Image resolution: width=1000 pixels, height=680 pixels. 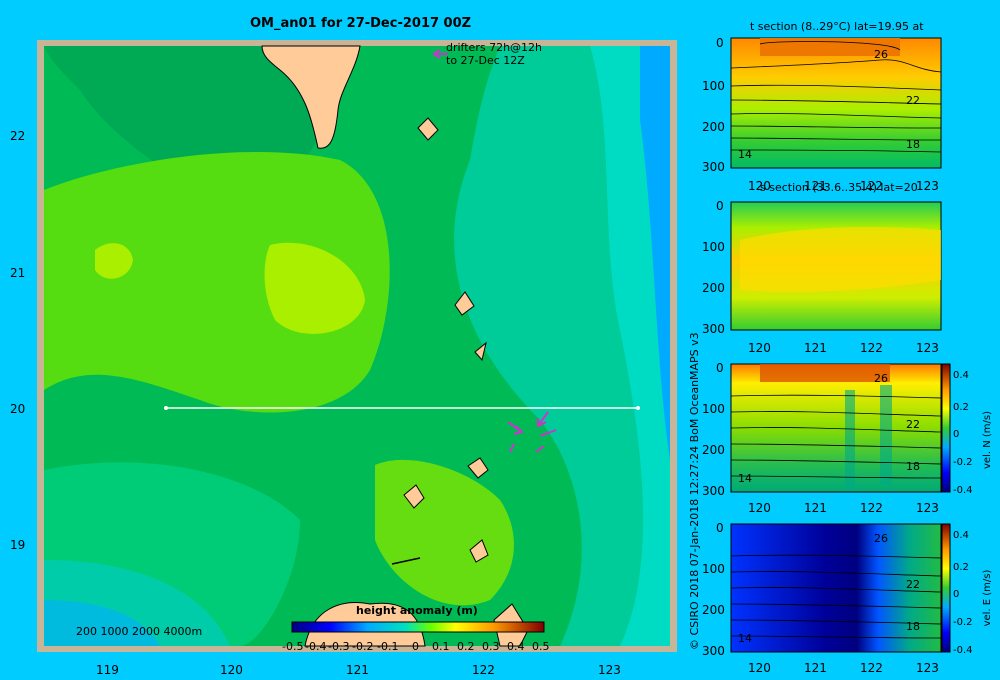 What do you see at coordinates (967, 589) in the screenshot?
I see `vel-e-colorbar: 0.4 0.2 0 -0.2 -0.4 vel. E (m/s)` at bounding box center [967, 589].